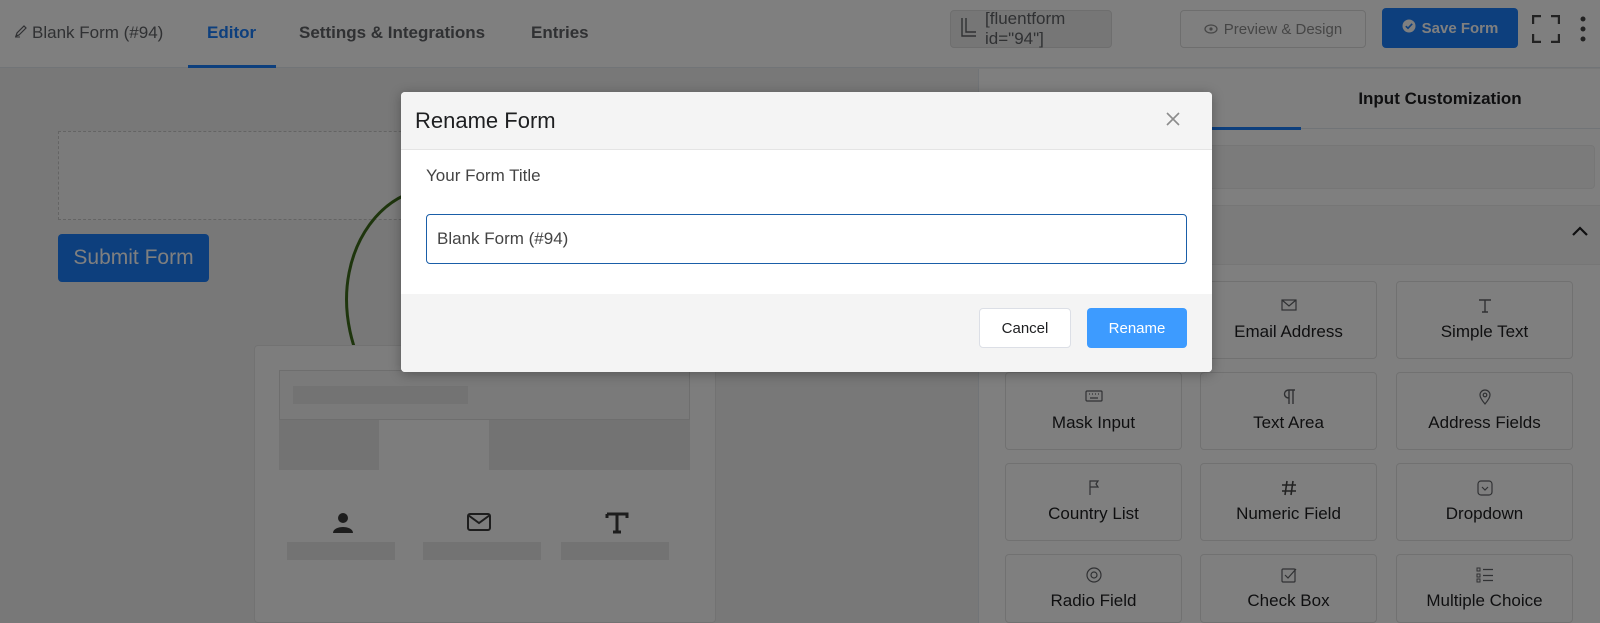  I want to click on dialog-header: Rename Form, so click(806, 121).